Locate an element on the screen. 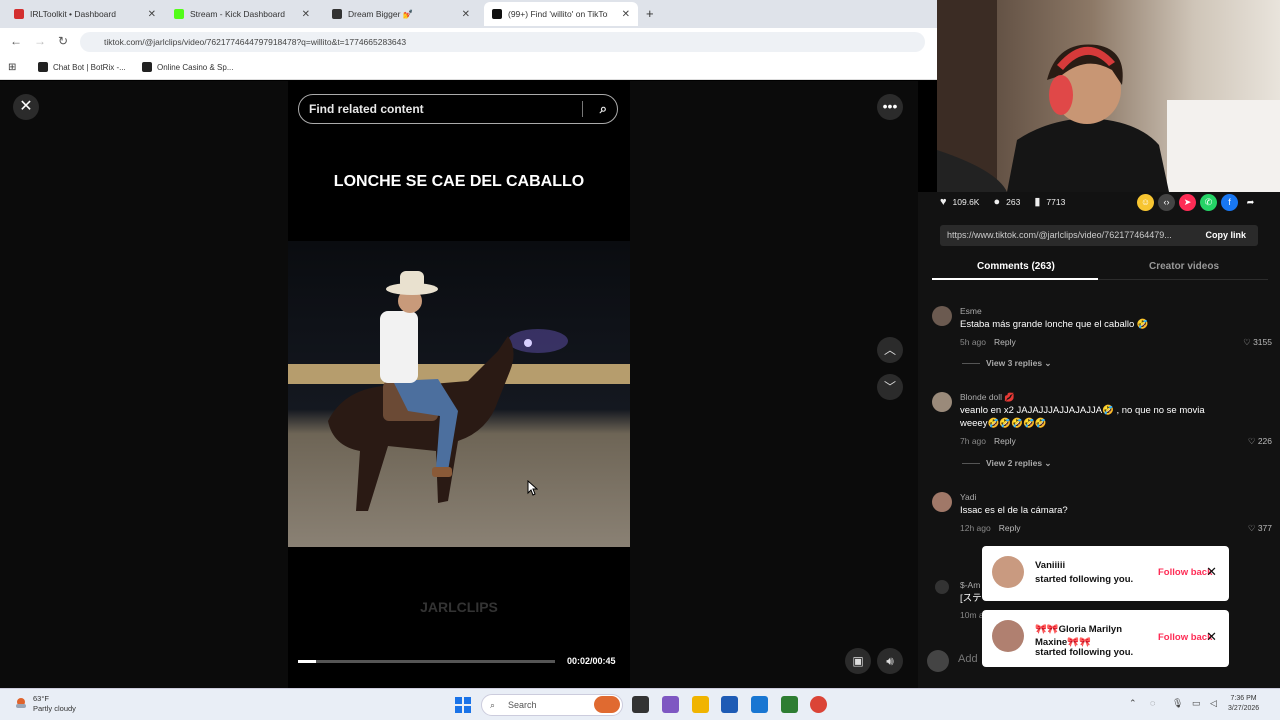 This screenshot has width=1280, height=720. tray-chevron-icon: ⌃ is located at coordinates (1133, 703).